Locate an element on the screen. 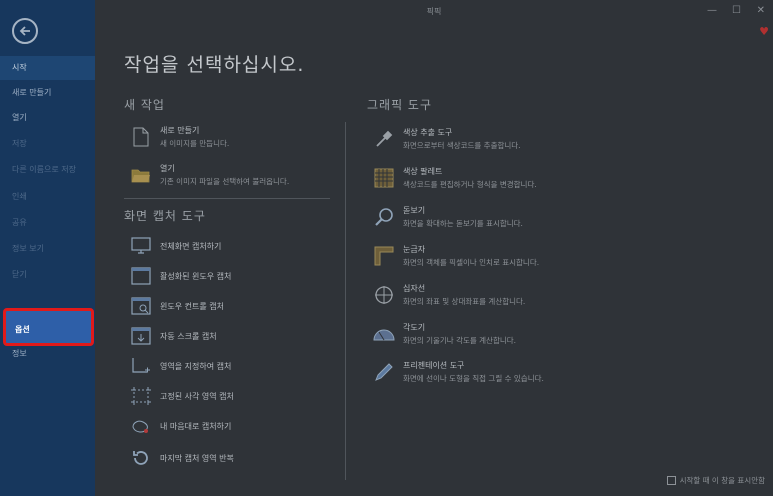 The image size is (773, 496). item-title: 영역을 지정하여 캡처 is located at coordinates (196, 366).